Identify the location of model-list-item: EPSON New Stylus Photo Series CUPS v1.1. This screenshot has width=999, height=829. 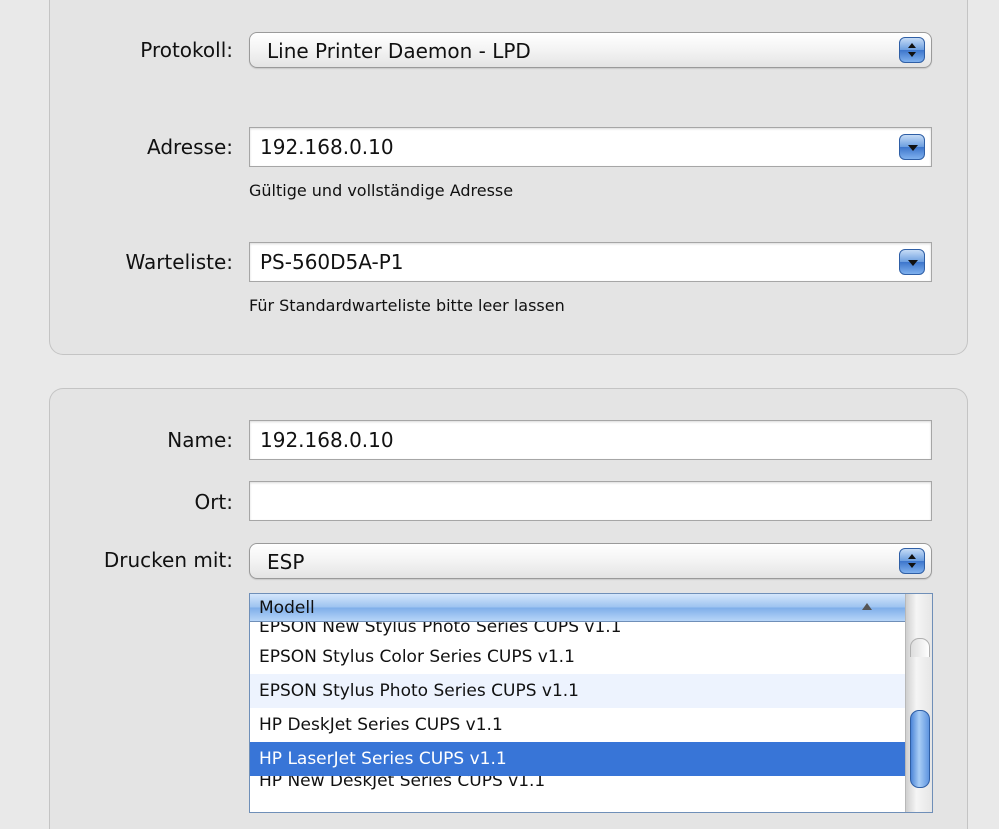
(578, 631).